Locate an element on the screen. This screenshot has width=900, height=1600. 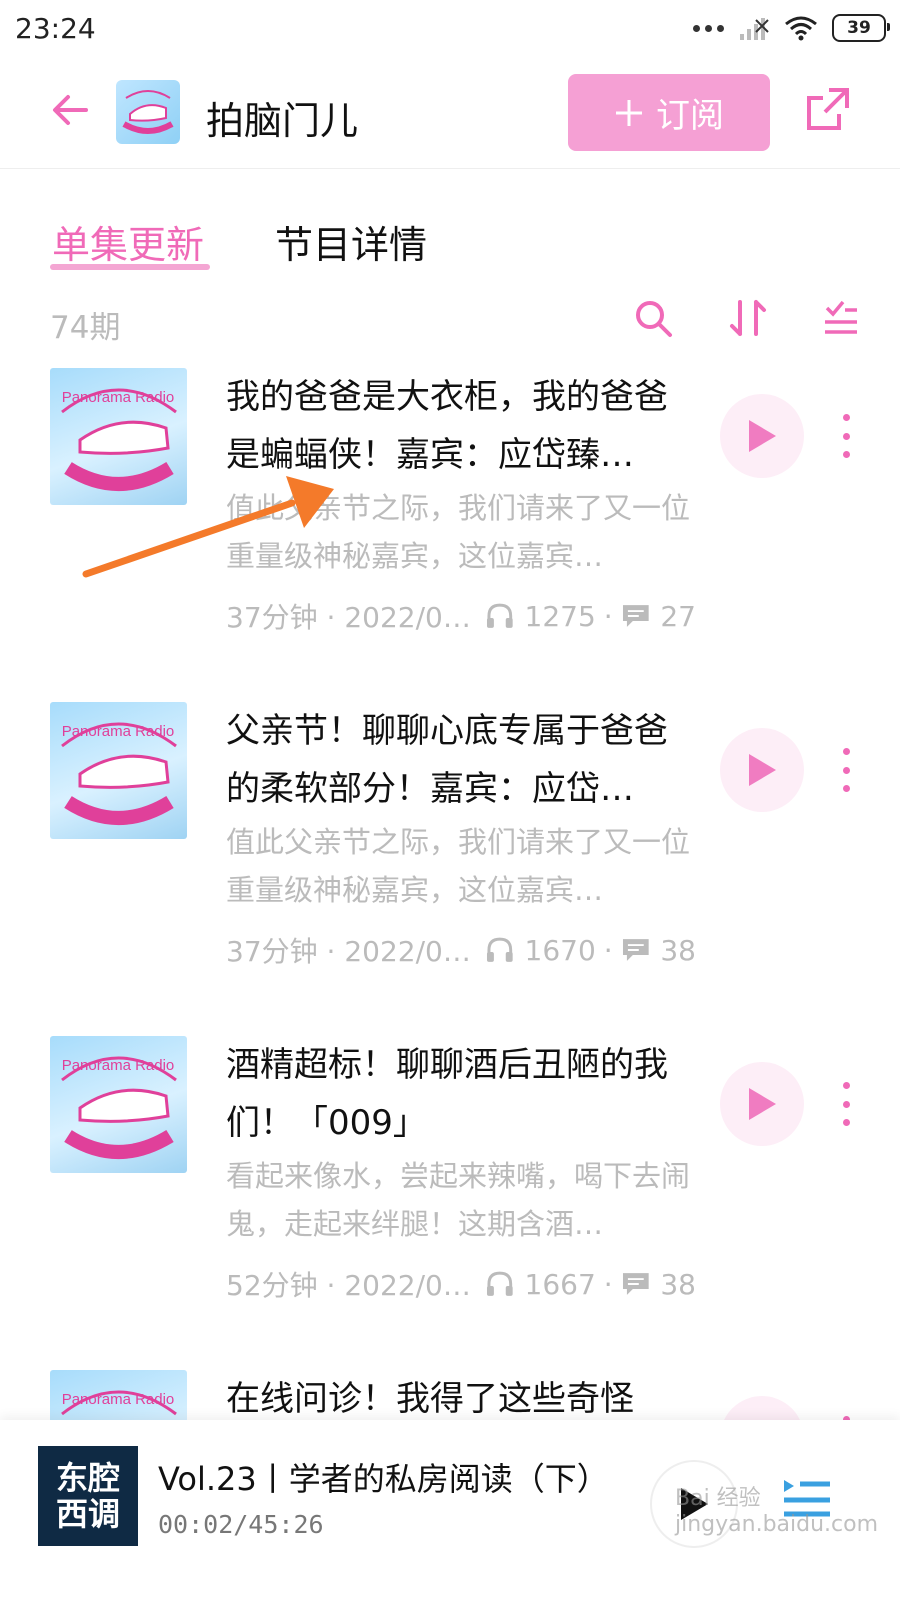
subscribe-button: 订阅 is located at coordinates (669, 112).